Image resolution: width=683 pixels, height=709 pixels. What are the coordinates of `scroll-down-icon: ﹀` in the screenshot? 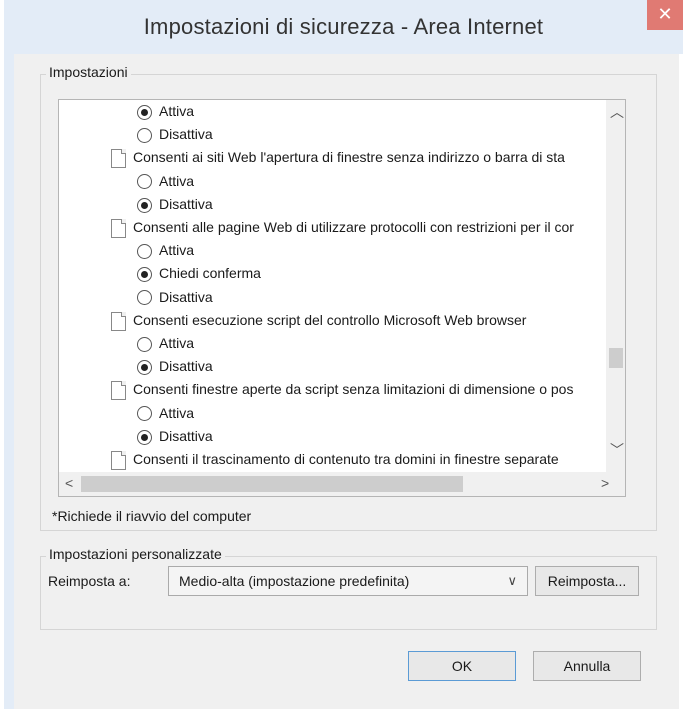 It's located at (617, 450).